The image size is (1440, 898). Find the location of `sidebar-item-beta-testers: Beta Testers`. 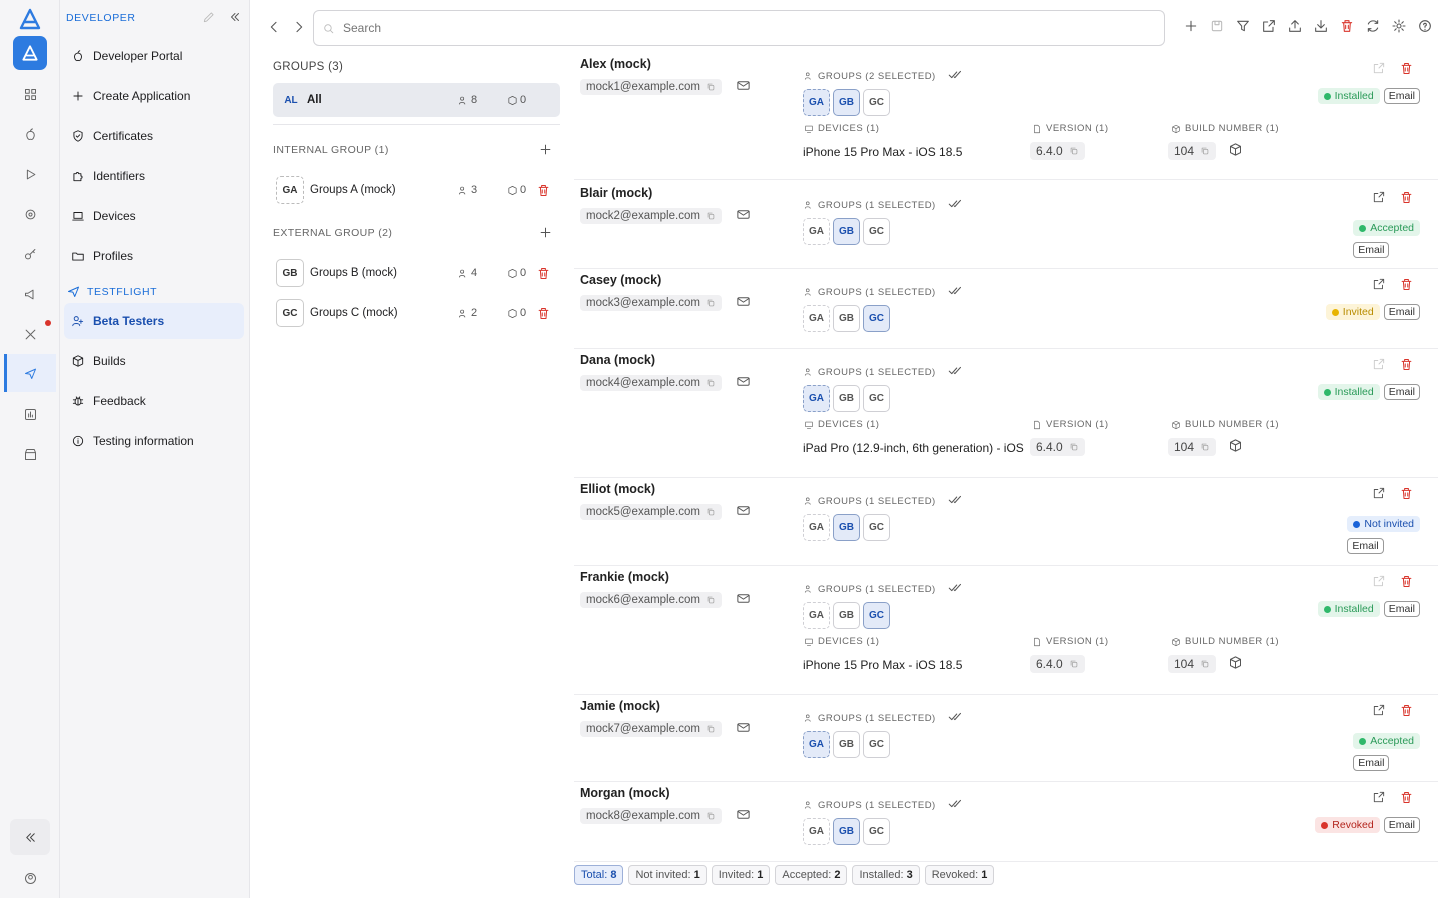

sidebar-item-beta-testers: Beta Testers is located at coordinates (154, 321).